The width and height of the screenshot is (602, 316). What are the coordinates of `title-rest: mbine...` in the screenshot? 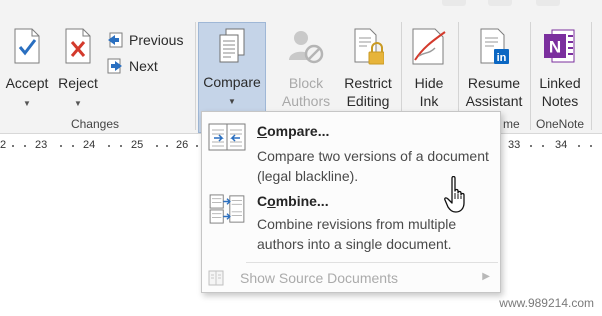 It's located at (302, 201).